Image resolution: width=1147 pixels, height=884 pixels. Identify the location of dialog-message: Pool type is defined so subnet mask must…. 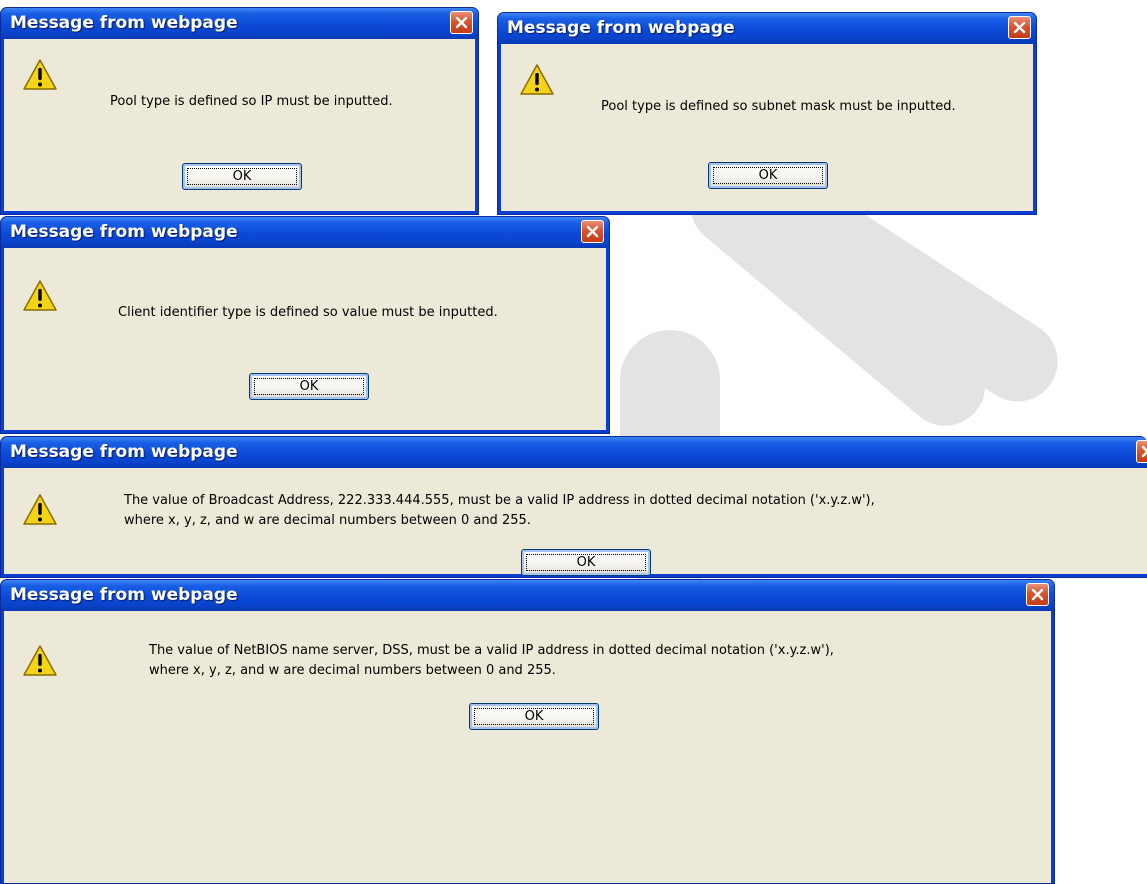
(778, 107).